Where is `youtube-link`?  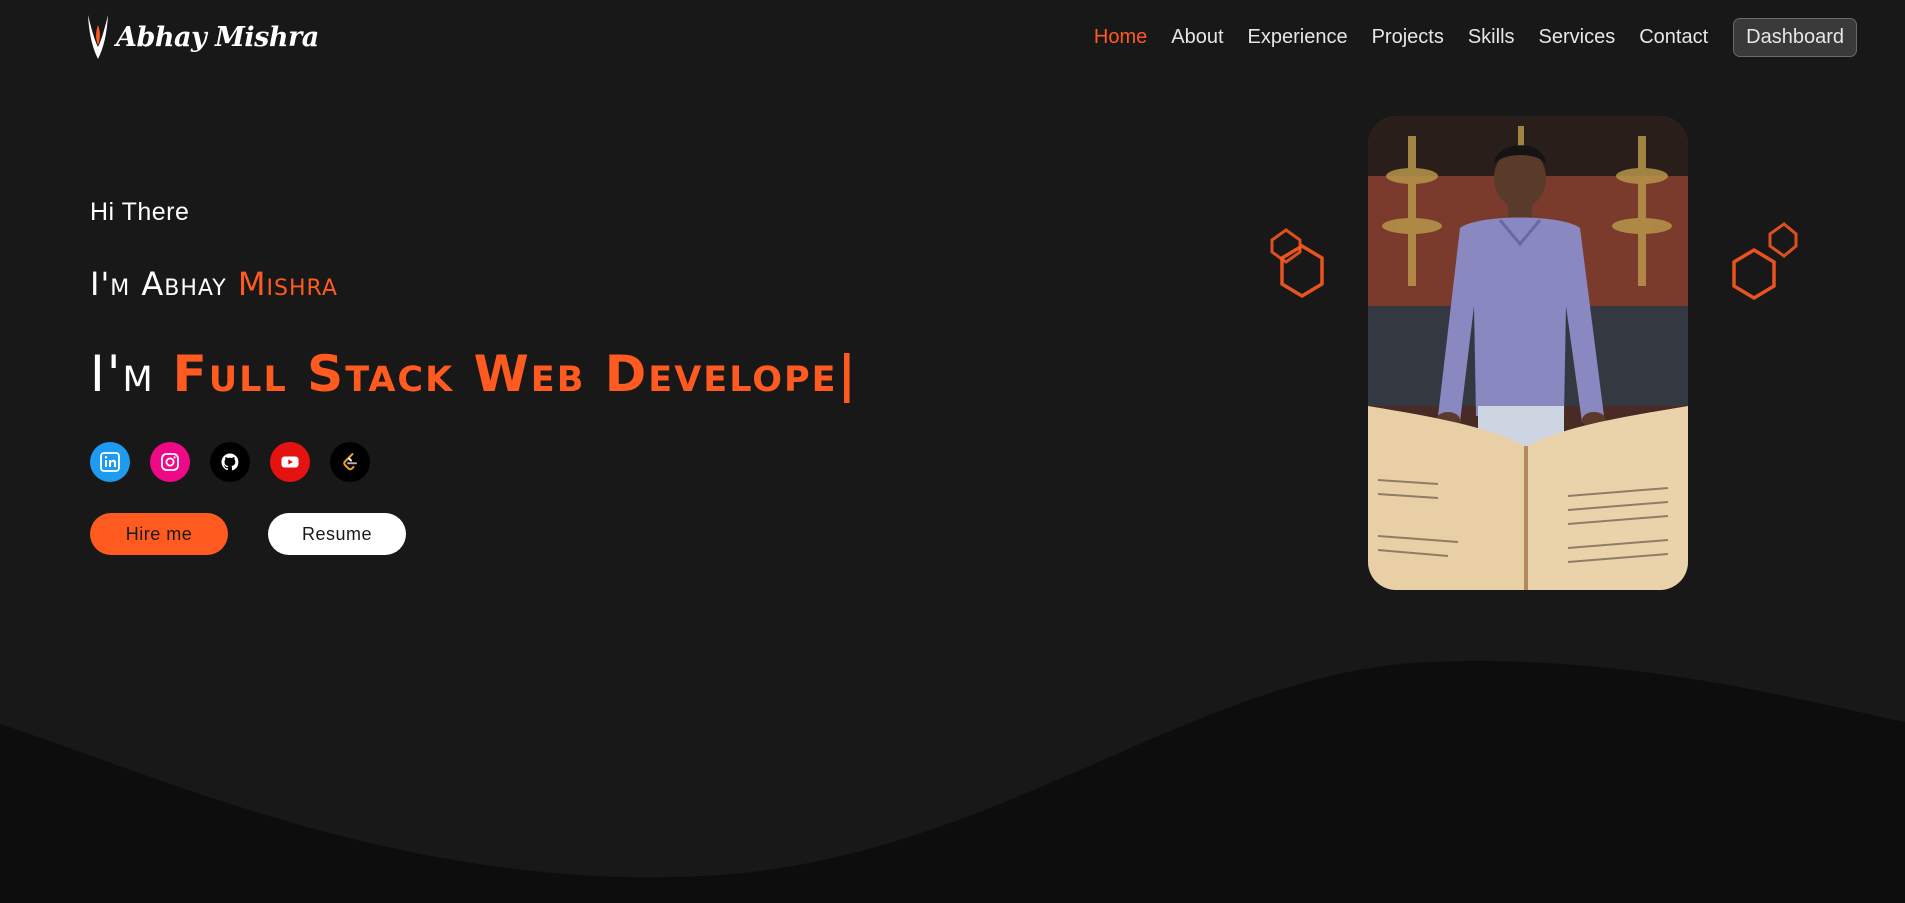
youtube-link is located at coordinates (290, 462).